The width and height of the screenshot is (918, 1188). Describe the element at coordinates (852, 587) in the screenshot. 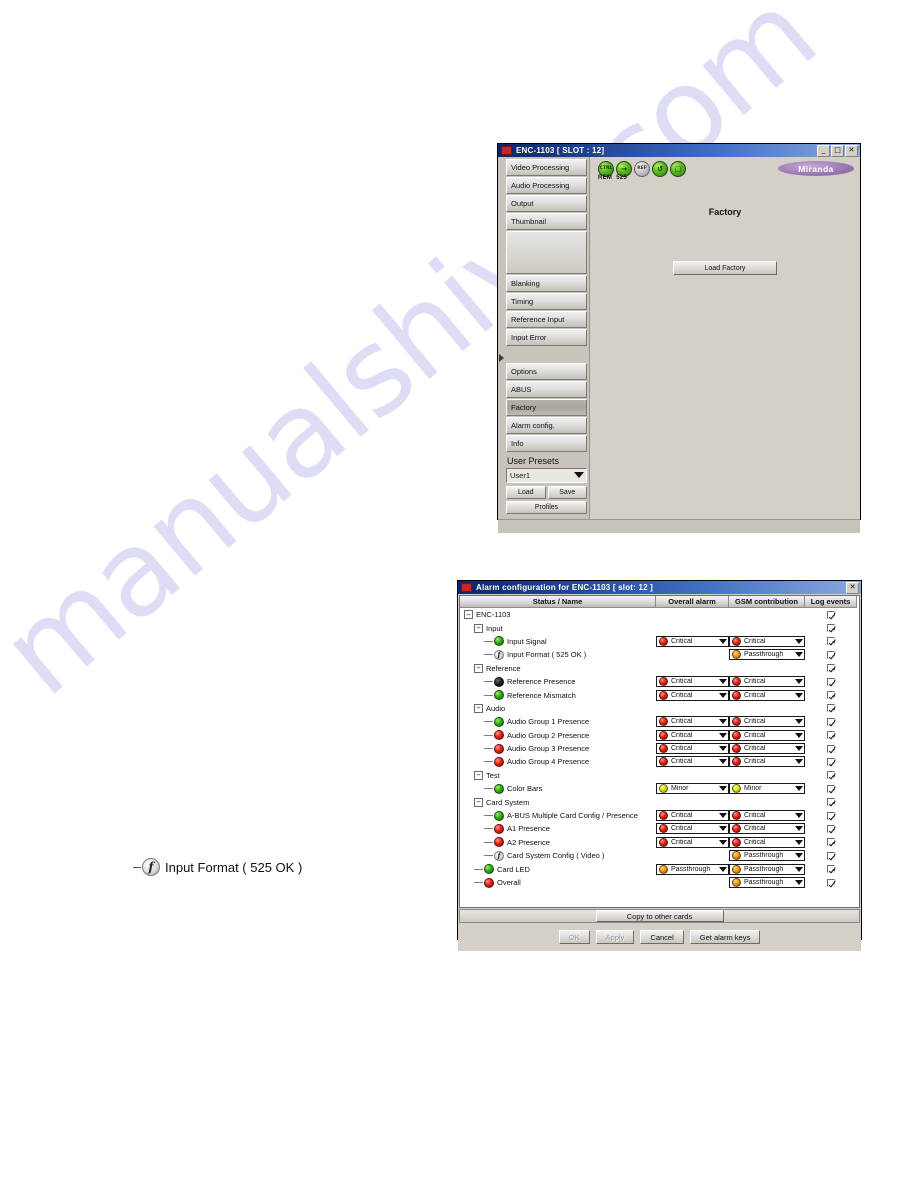

I see `close-button: ✕` at that location.